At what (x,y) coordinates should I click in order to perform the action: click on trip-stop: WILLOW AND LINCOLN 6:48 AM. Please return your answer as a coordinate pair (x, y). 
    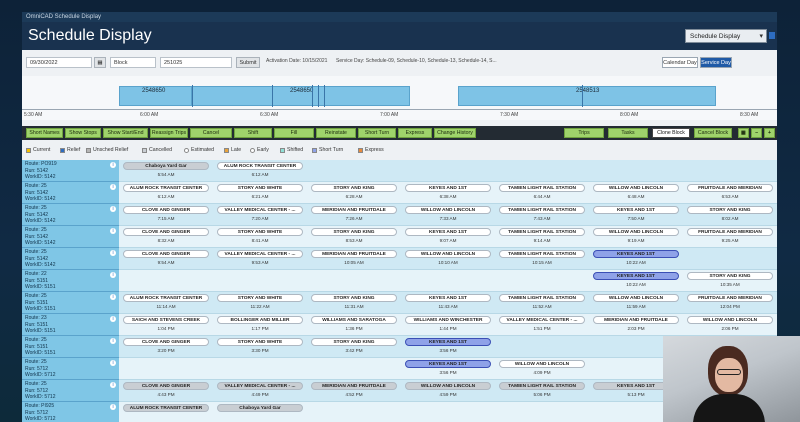
    Looking at the image, I should click on (636, 193).